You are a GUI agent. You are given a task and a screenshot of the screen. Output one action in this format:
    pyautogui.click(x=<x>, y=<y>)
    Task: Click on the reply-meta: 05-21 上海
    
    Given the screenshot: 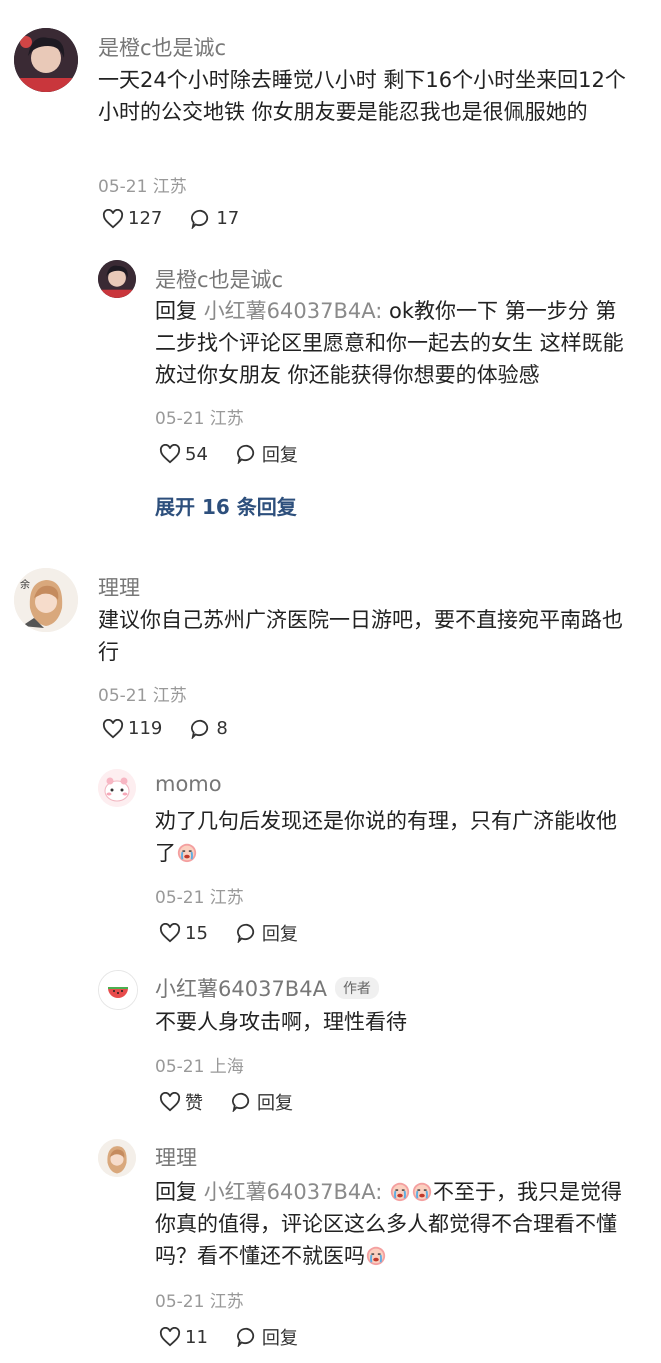 What is the action you would take?
    pyautogui.click(x=199, y=1067)
    